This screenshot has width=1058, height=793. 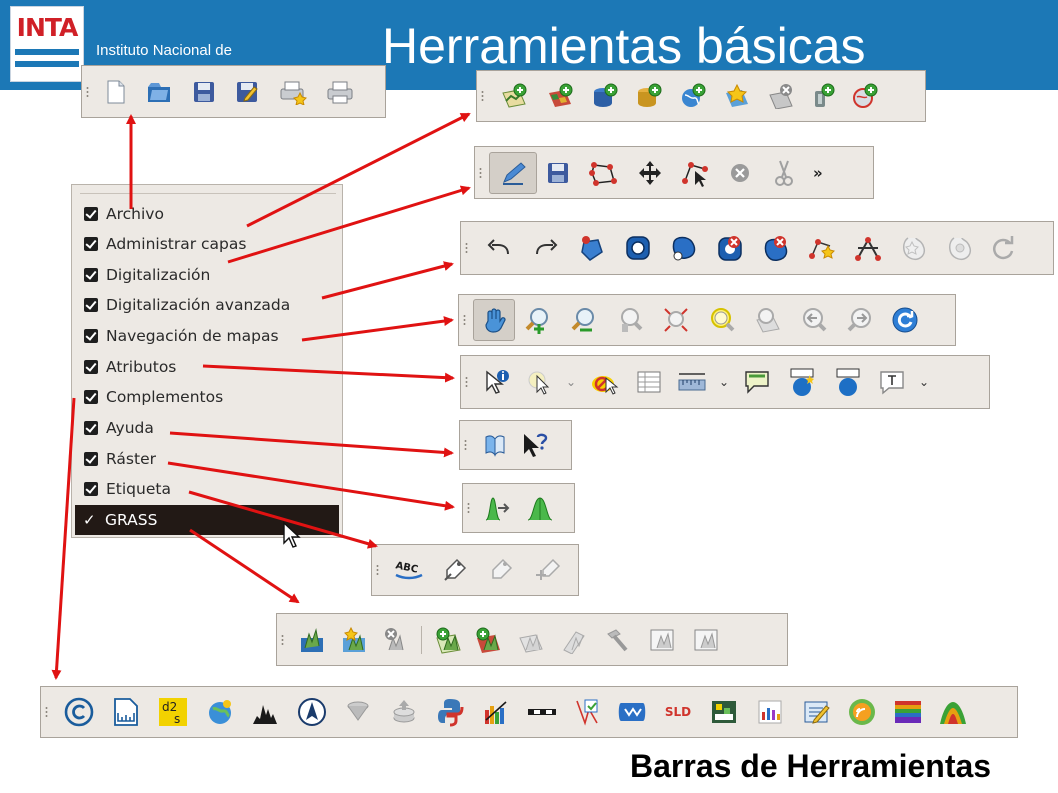 What do you see at coordinates (455, 570) in the screenshot?
I see `pin-labels-icon` at bounding box center [455, 570].